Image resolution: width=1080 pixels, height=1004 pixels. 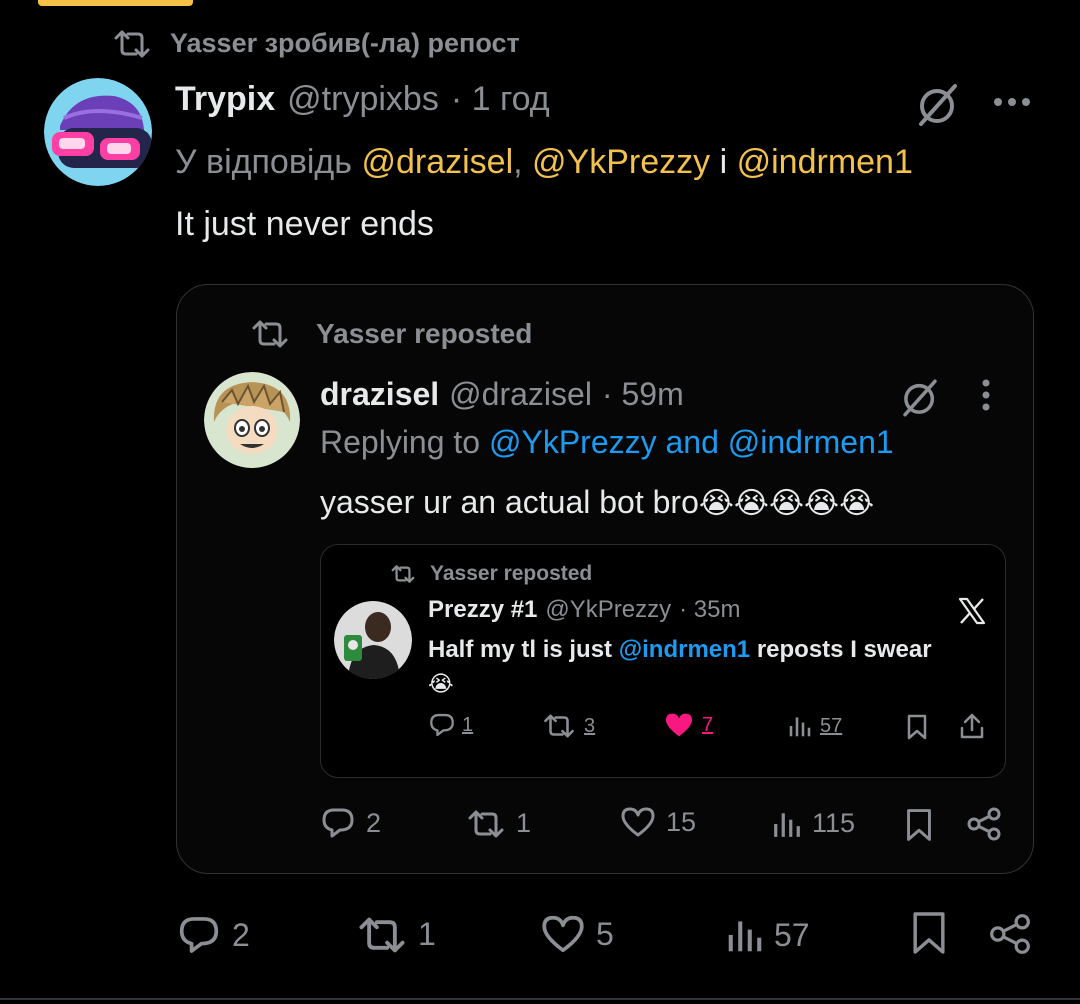 I want to click on mention-link: @YkPrezzy and @indrmen1, so click(x=691, y=442).